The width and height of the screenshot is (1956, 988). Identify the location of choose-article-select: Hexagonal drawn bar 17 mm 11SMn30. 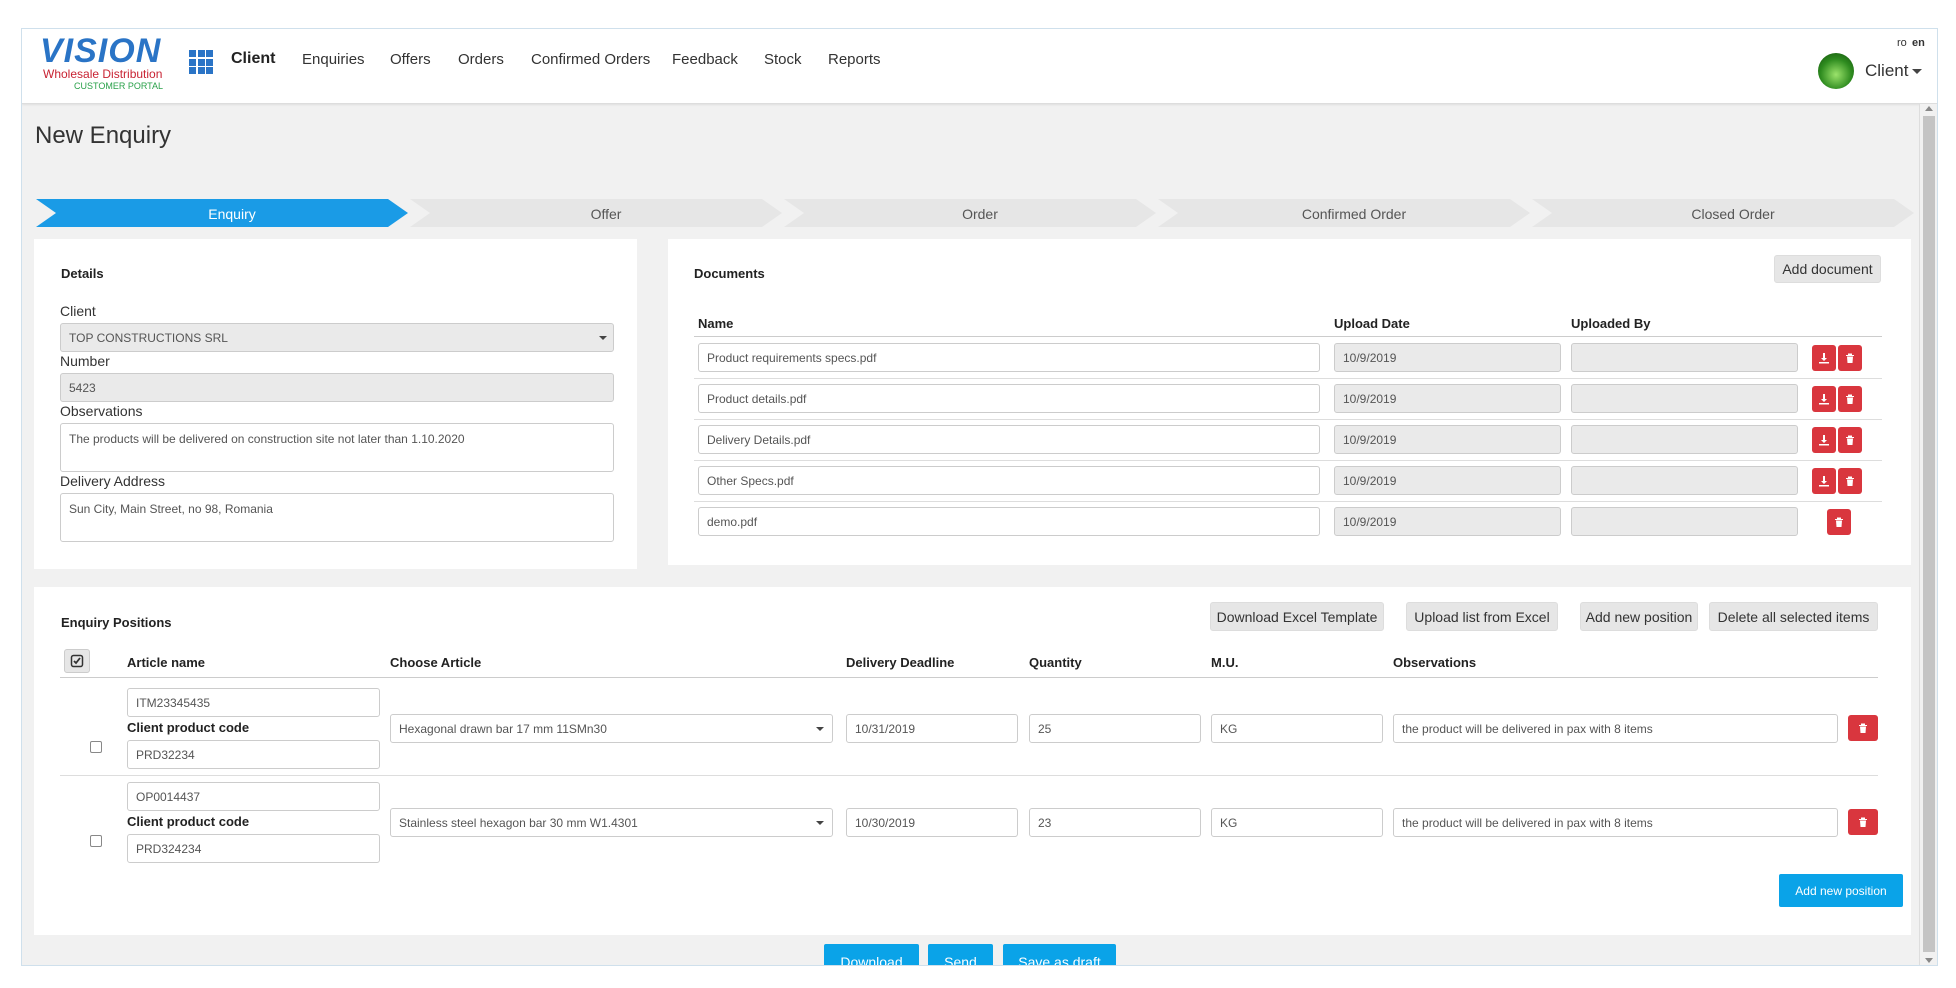
(611, 728).